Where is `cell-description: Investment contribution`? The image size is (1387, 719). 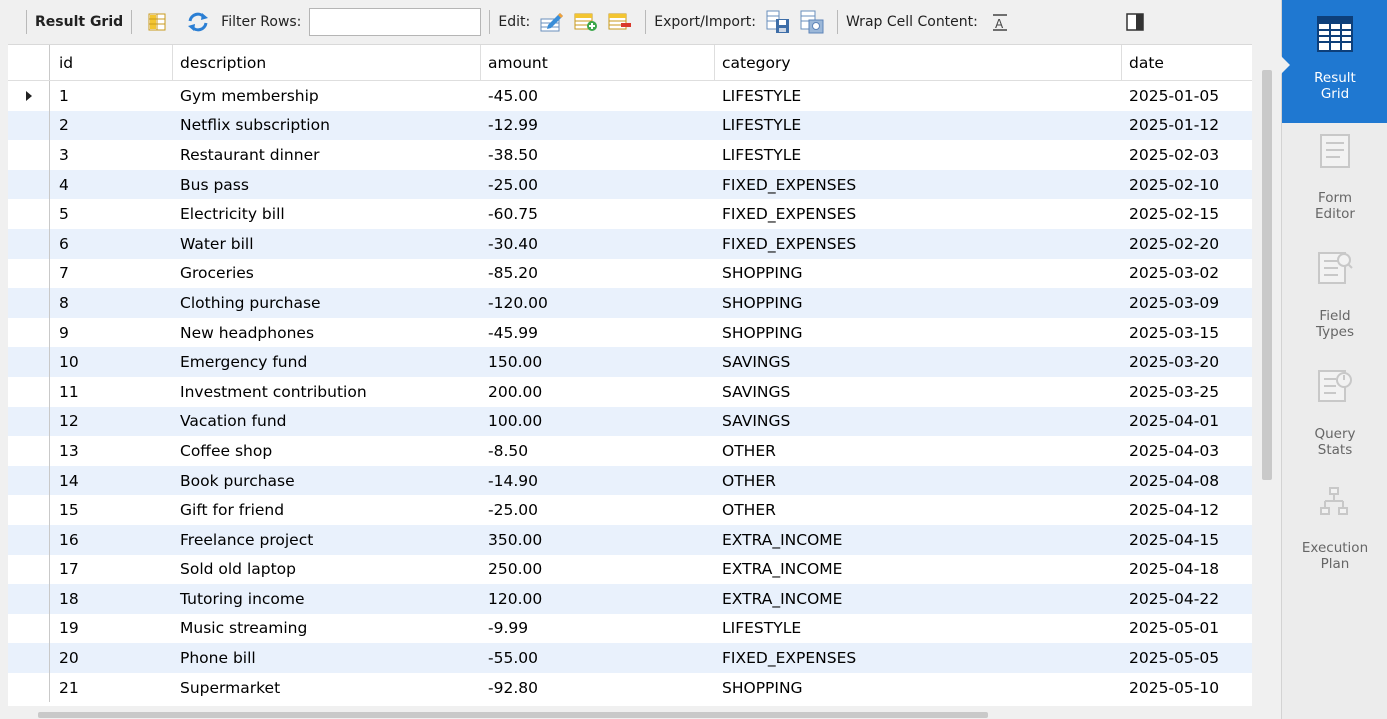 cell-description: Investment contribution is located at coordinates (326, 392).